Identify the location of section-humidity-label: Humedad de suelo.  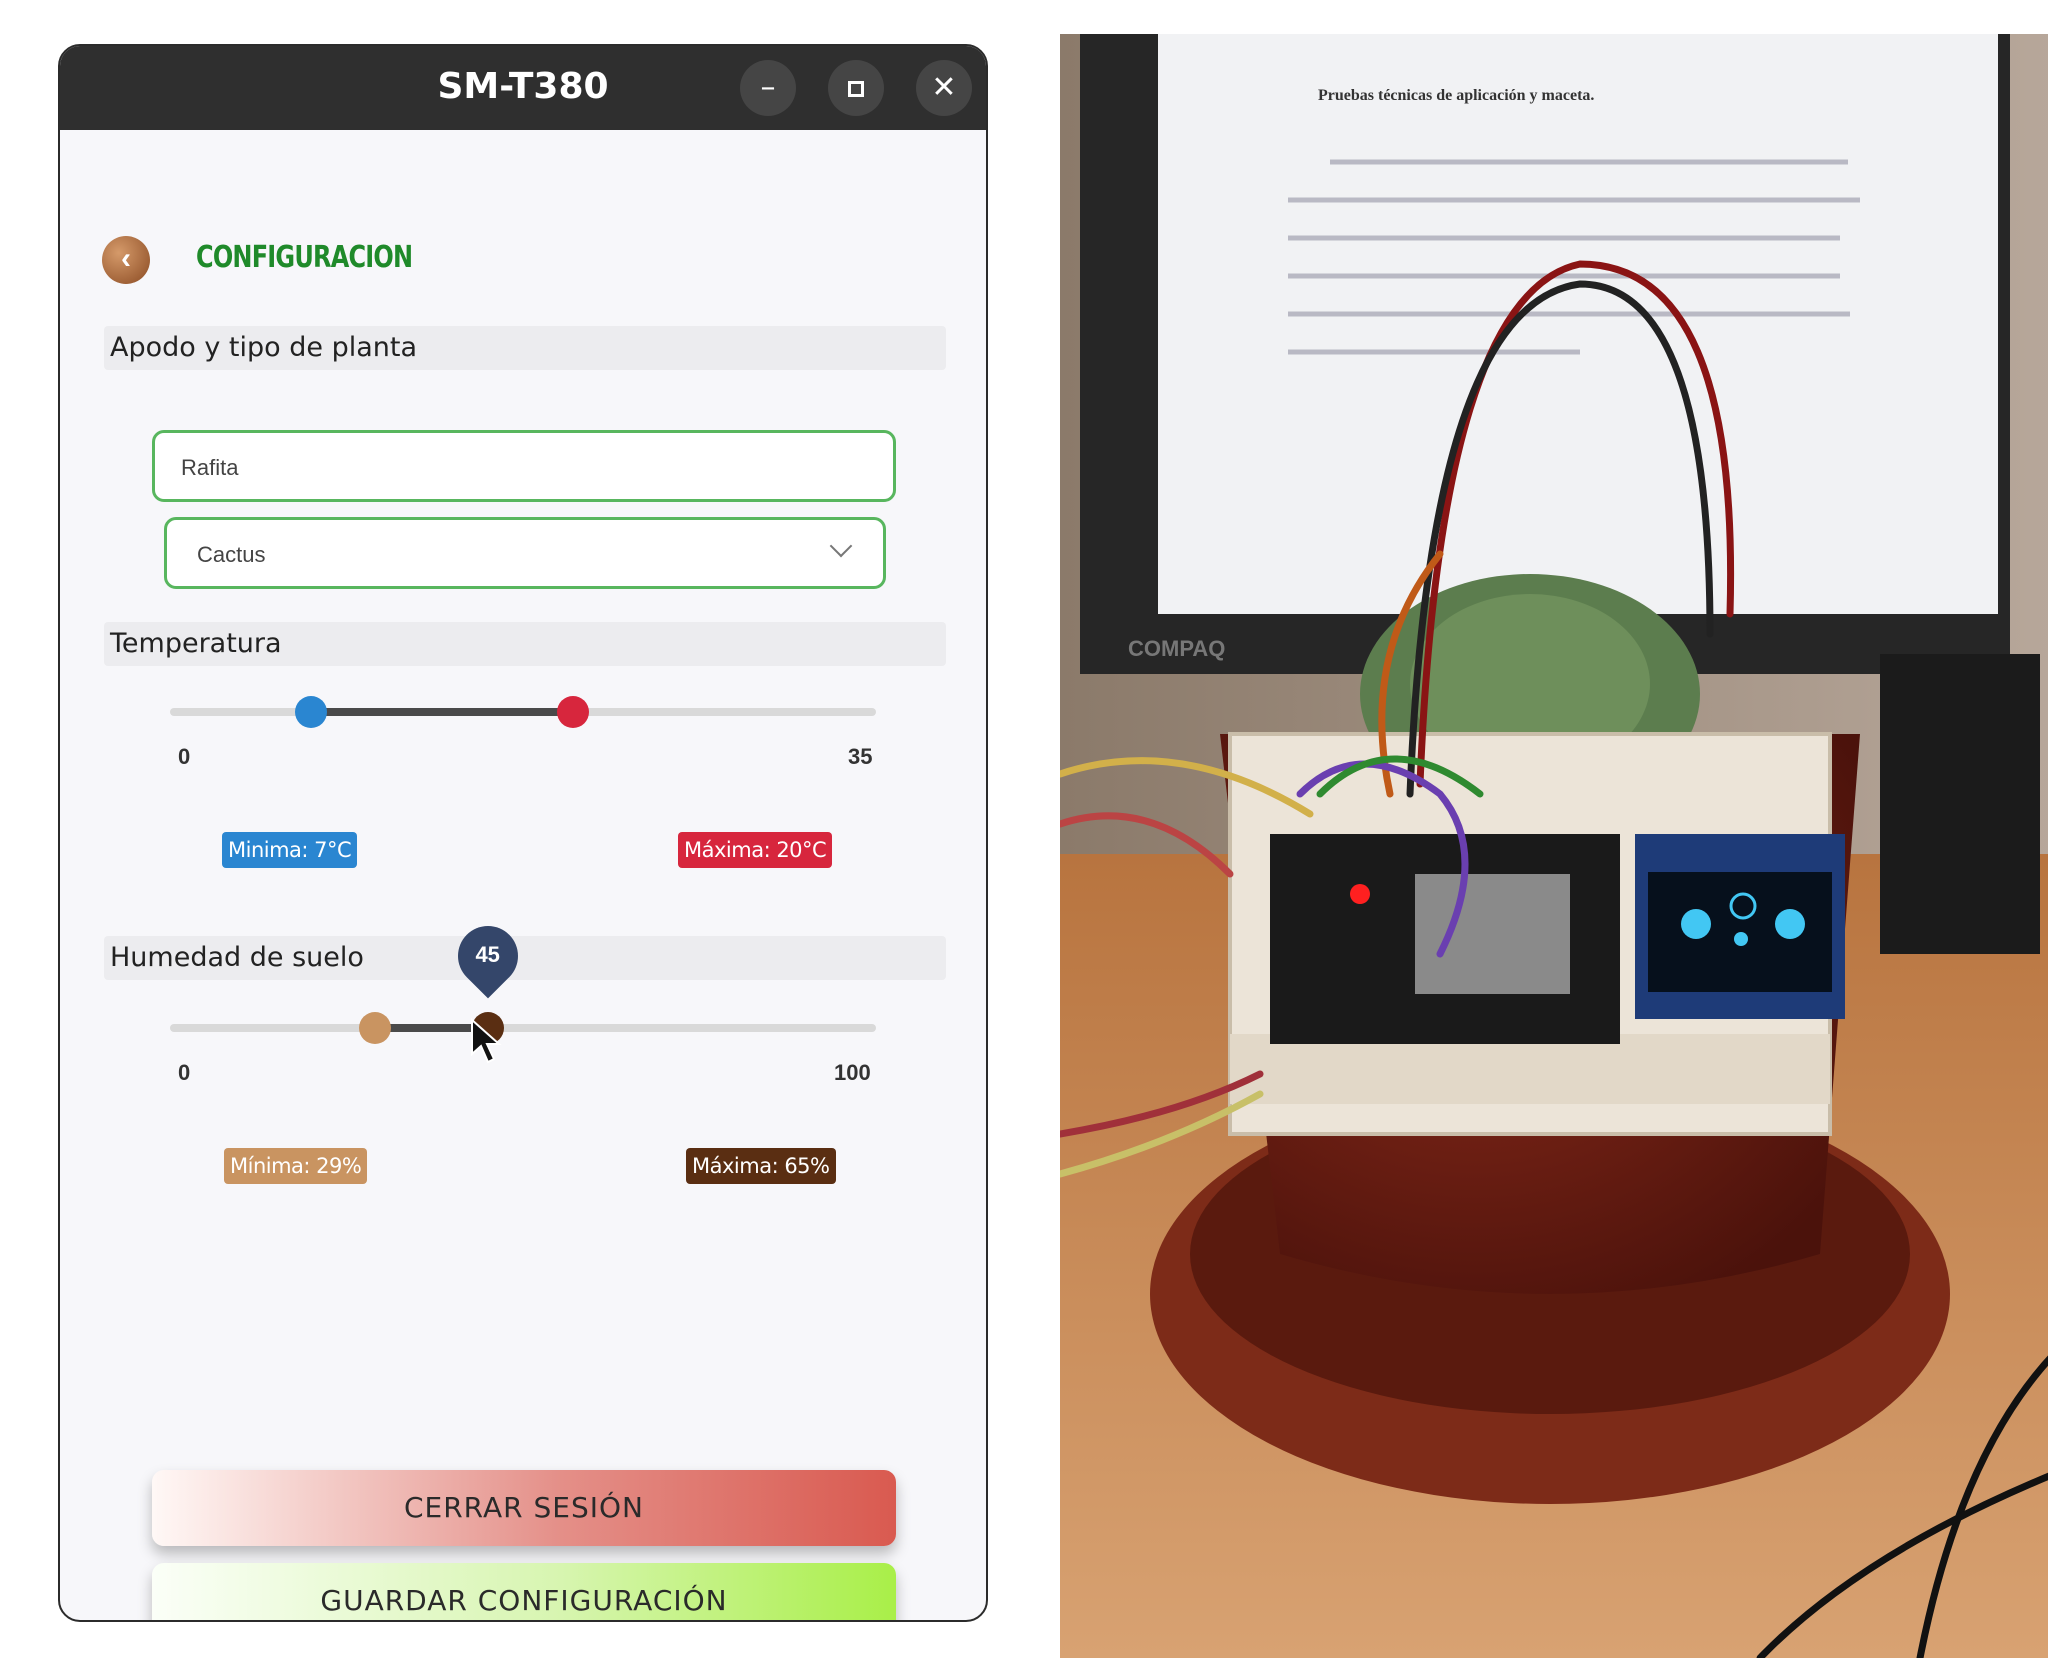
(237, 957).